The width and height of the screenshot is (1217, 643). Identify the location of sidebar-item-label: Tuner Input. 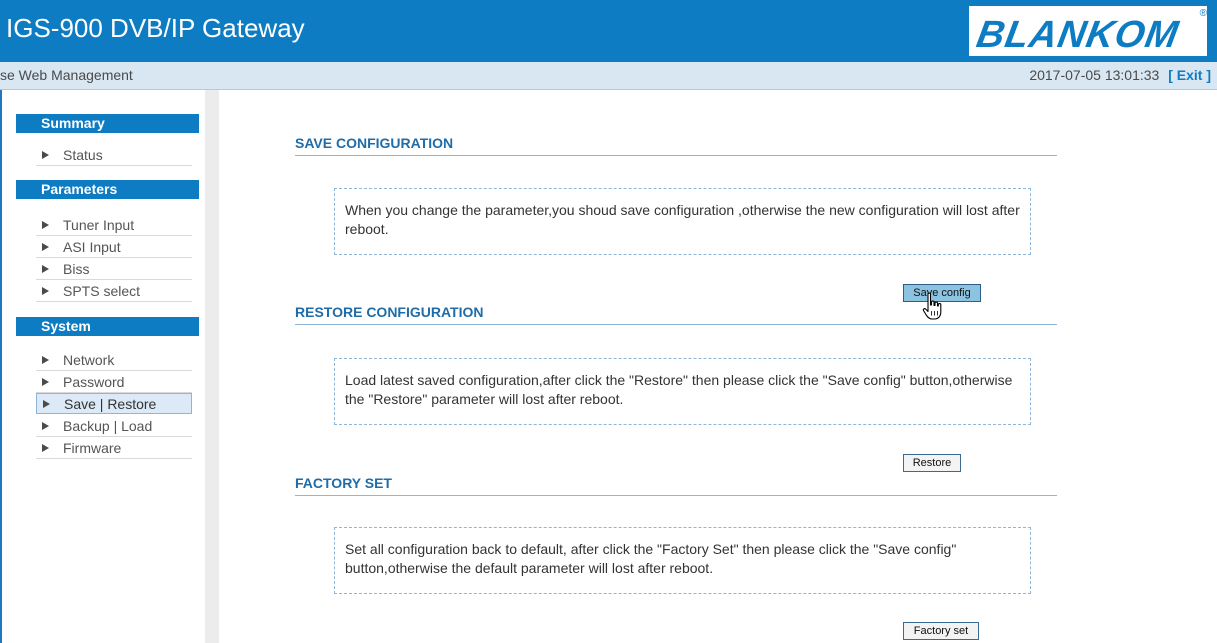
(99, 225).